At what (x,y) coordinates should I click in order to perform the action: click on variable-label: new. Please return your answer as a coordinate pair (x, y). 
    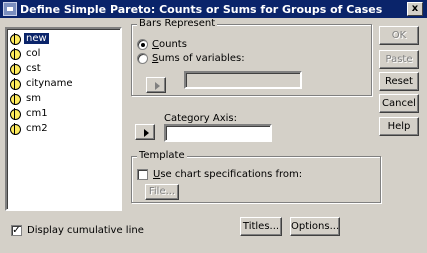
    Looking at the image, I should click on (36, 38).